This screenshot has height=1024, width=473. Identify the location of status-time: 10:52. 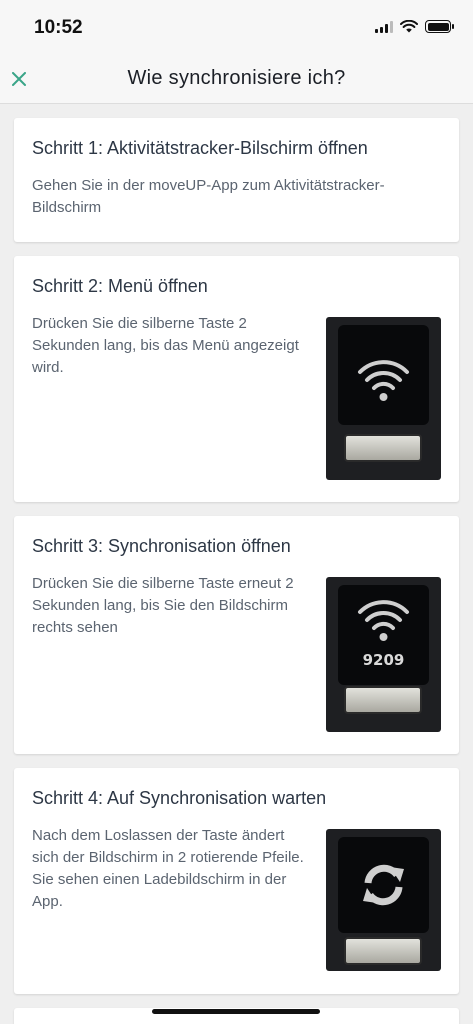
(58, 27).